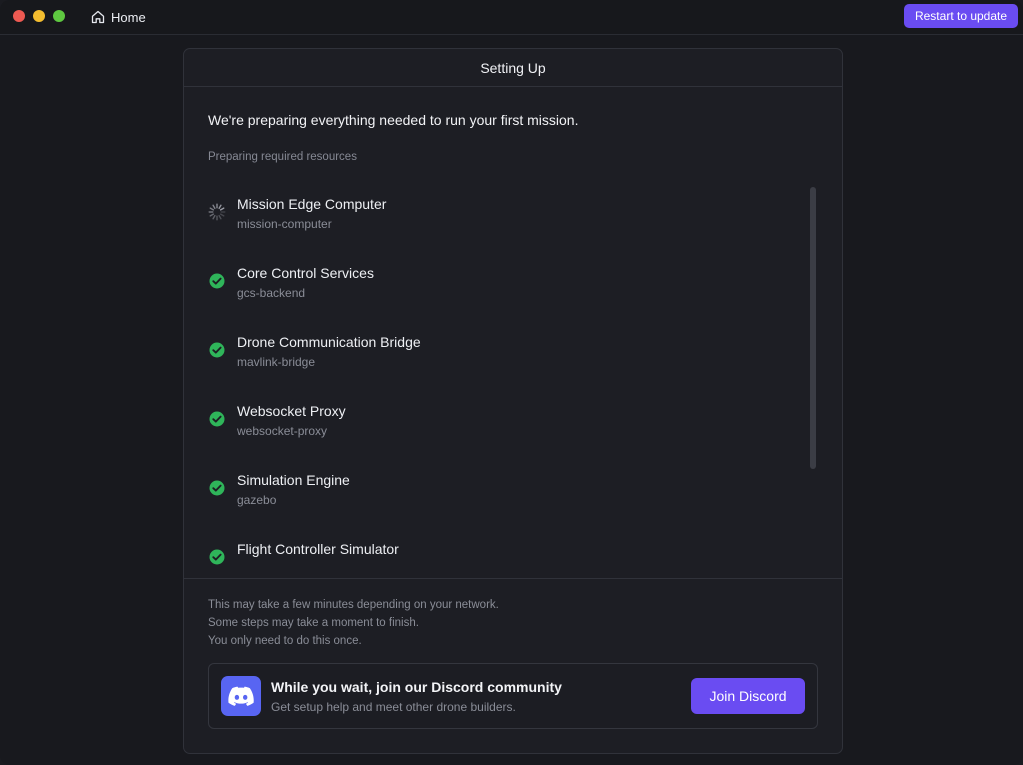 This screenshot has height=765, width=1023. I want to click on list-item: Simulation Engine gazebo, so click(488, 493).